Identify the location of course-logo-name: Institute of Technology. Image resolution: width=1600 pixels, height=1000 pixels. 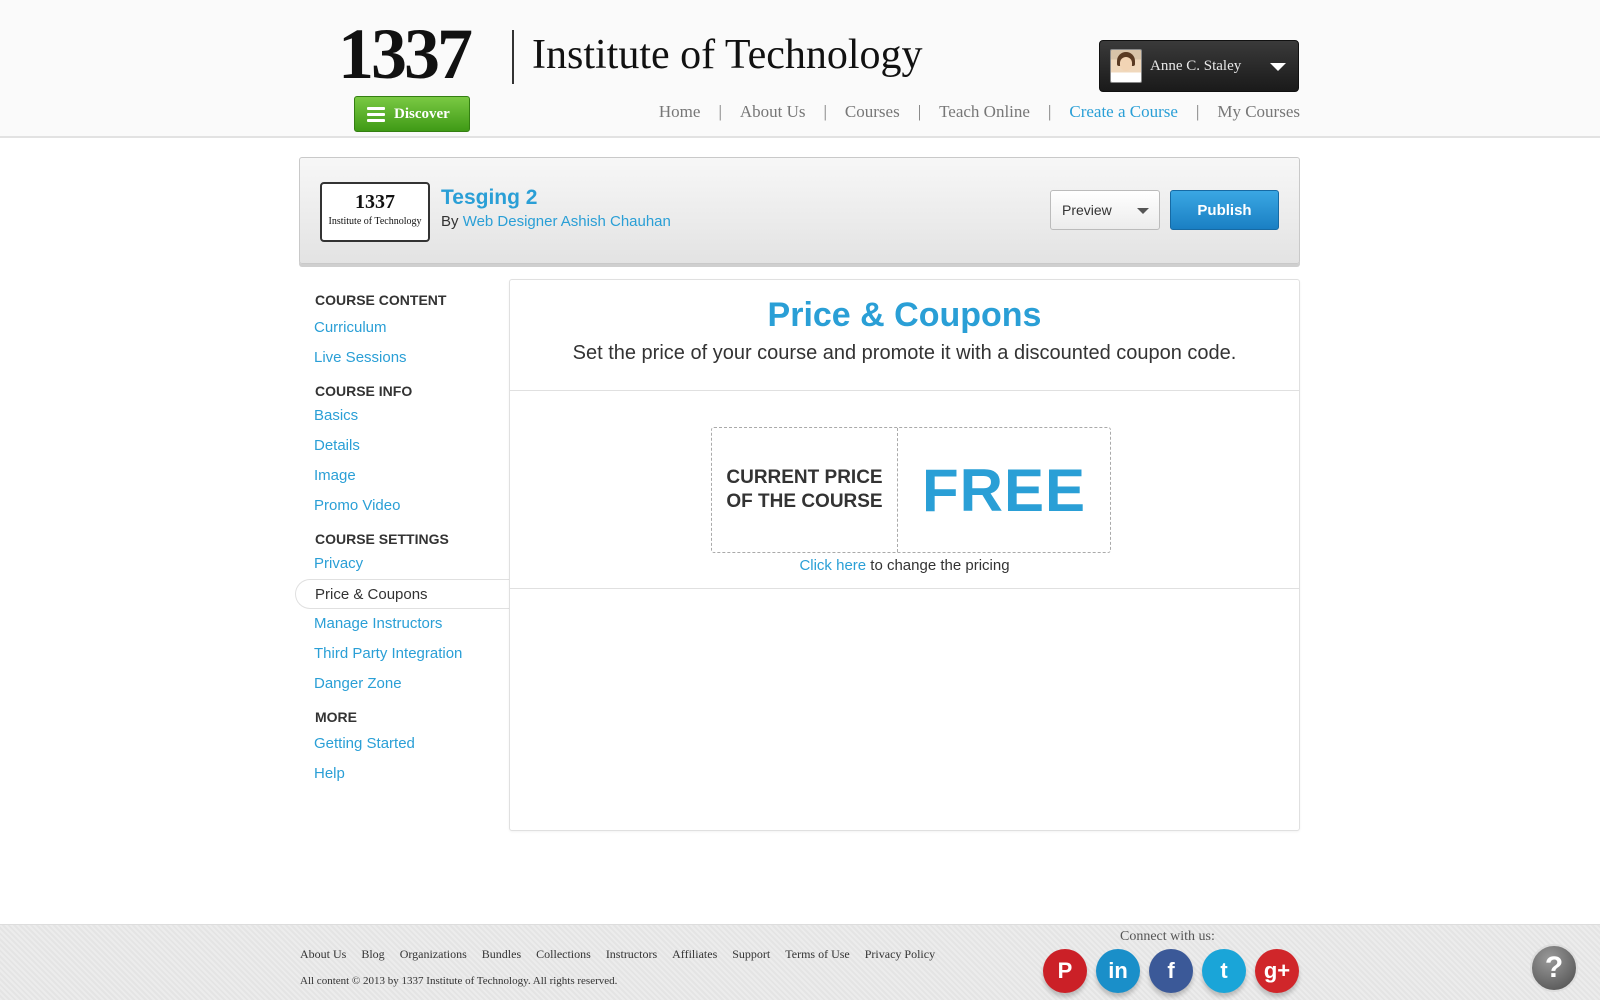
(375, 221).